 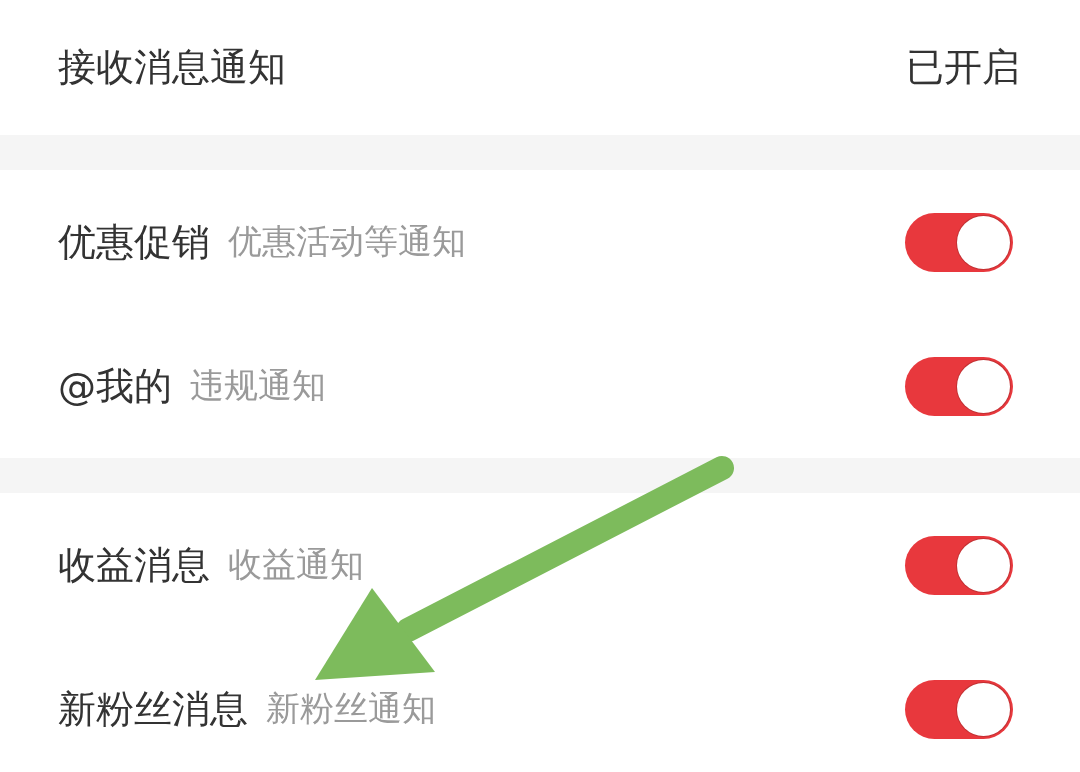 I want to click on setting-title: @我的, so click(x=115, y=386).